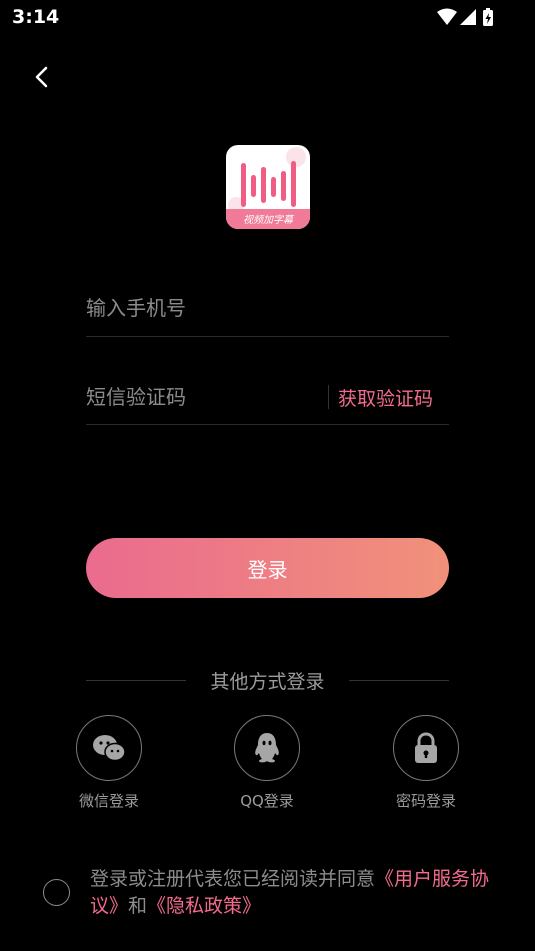 The image size is (535, 951). I want to click on battery-icon, so click(488, 17).